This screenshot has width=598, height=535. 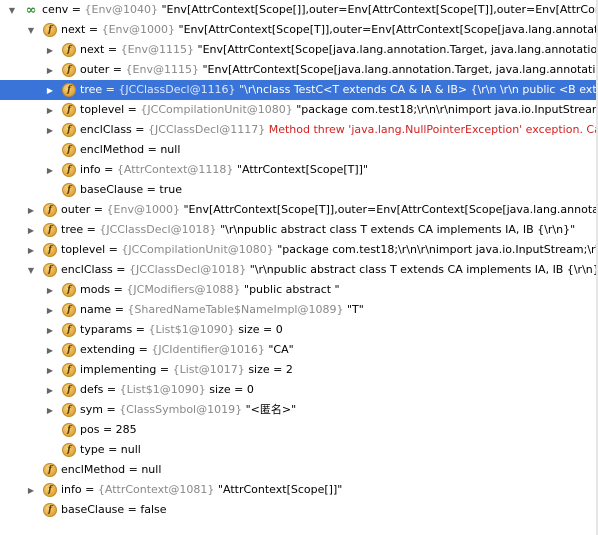 I want to click on tree-row: ▶ f typarams = {List$1@1090} size = 0, so click(x=299, y=330).